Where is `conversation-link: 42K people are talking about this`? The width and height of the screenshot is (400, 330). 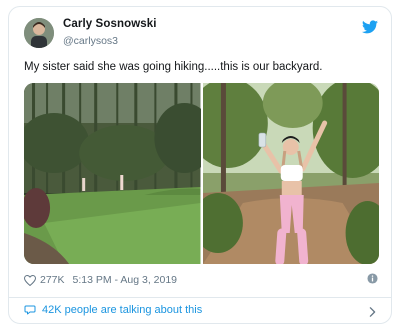
conversation-link: 42K people are talking about this is located at coordinates (113, 310).